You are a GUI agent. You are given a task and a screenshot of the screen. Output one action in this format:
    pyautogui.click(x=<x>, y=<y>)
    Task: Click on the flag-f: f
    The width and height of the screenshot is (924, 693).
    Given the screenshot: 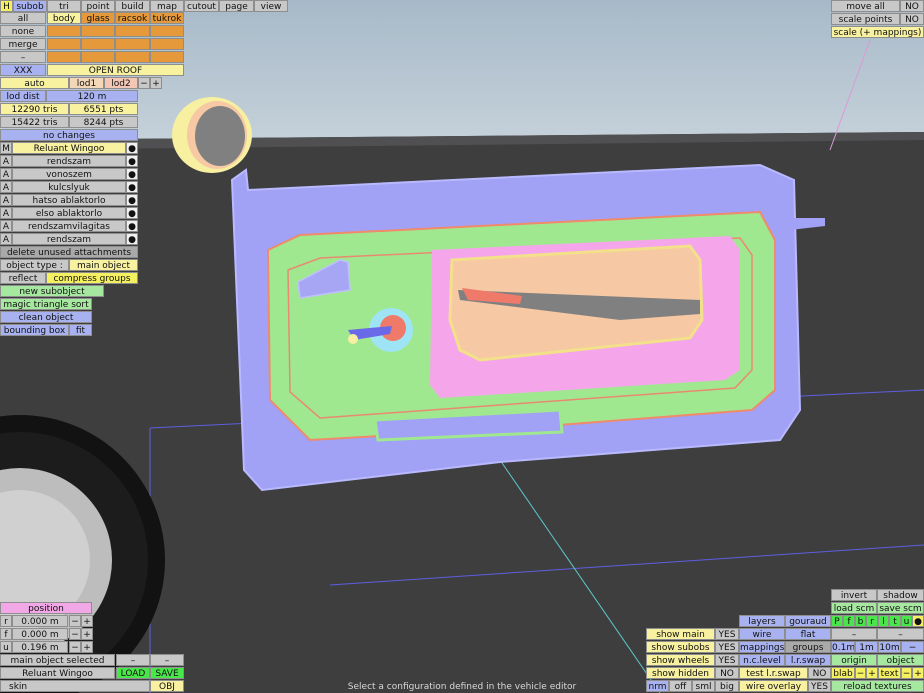 What is the action you would take?
    pyautogui.click(x=849, y=621)
    